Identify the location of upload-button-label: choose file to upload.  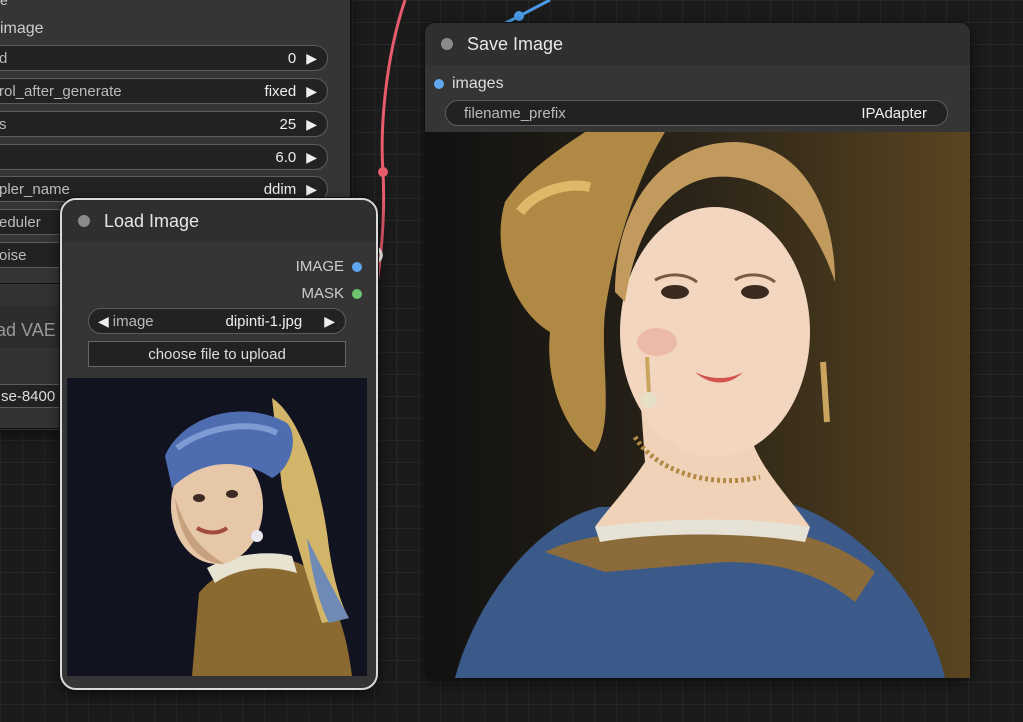
(217, 354).